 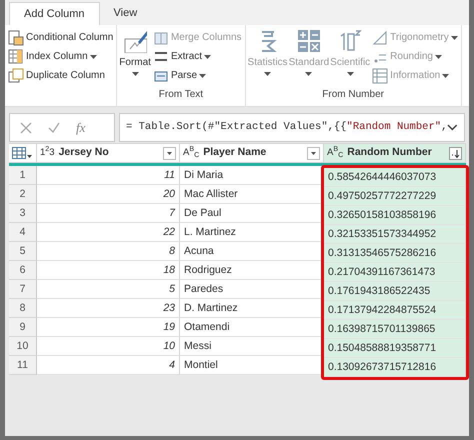 I want to click on table-cell: 0.13092673715712816, so click(x=395, y=367).